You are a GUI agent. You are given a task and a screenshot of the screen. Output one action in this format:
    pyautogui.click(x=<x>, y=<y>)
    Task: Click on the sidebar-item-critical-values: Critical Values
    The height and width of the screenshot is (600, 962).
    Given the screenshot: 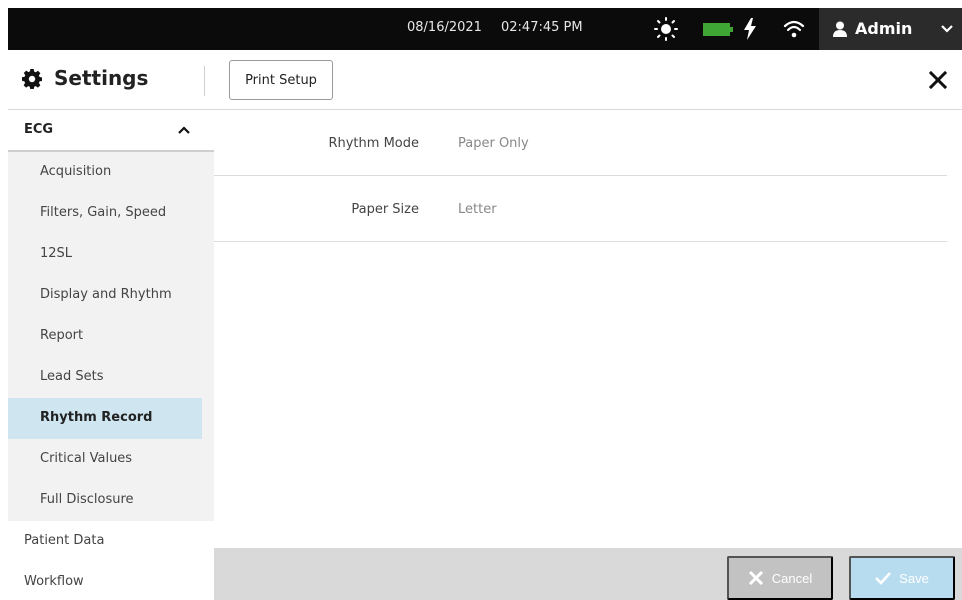 What is the action you would take?
    pyautogui.click(x=105, y=459)
    